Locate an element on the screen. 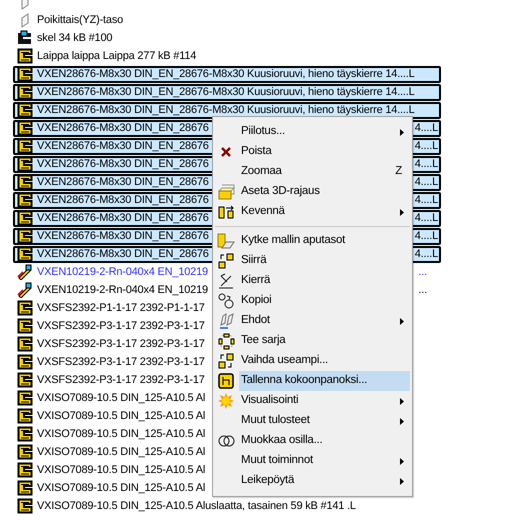 The height and width of the screenshot is (523, 510). row-label: Laippa laippa Laippa 277 kB #114 is located at coordinates (116, 56).